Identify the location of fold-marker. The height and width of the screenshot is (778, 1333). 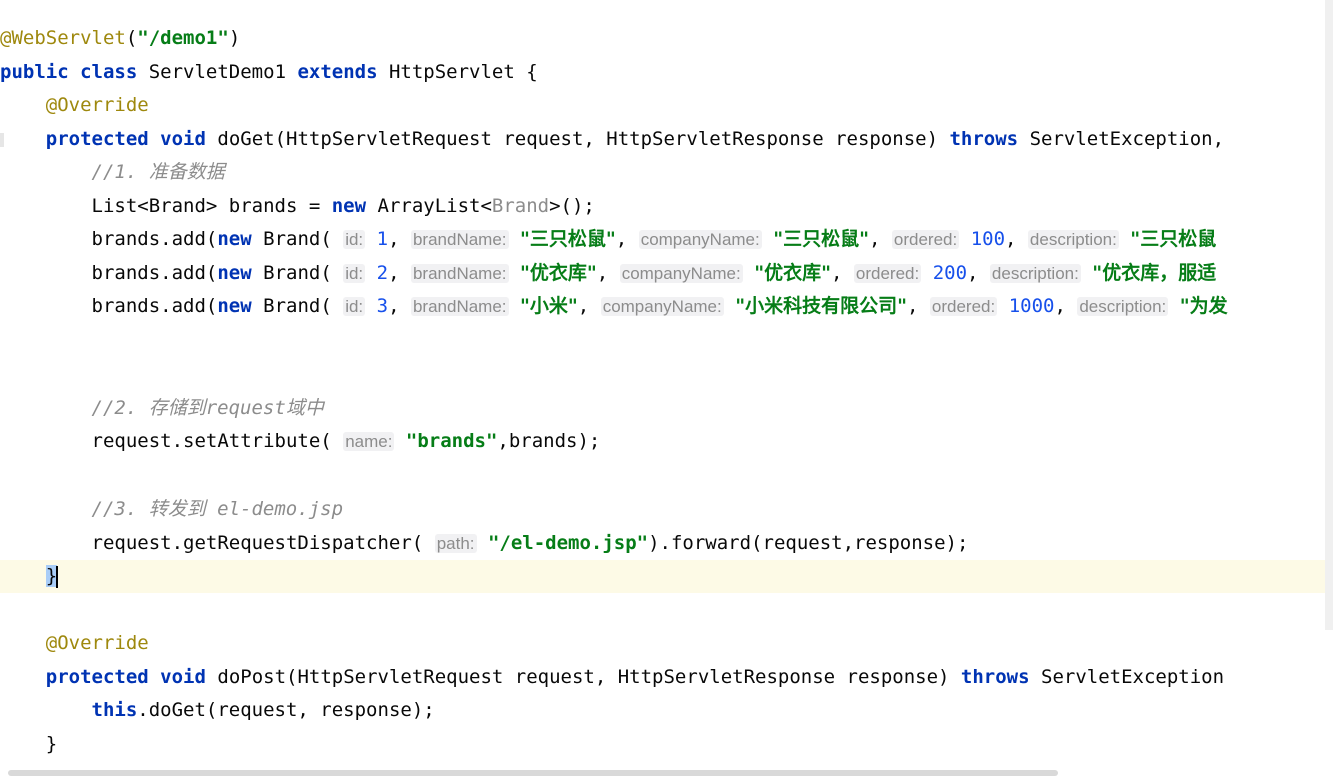
(2, 140).